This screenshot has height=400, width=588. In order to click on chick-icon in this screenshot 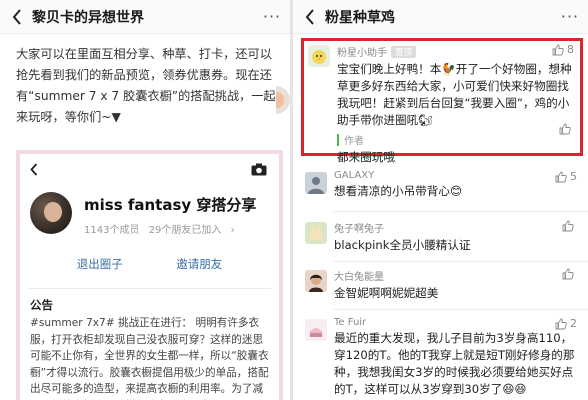, I will do `click(319, 56)`.